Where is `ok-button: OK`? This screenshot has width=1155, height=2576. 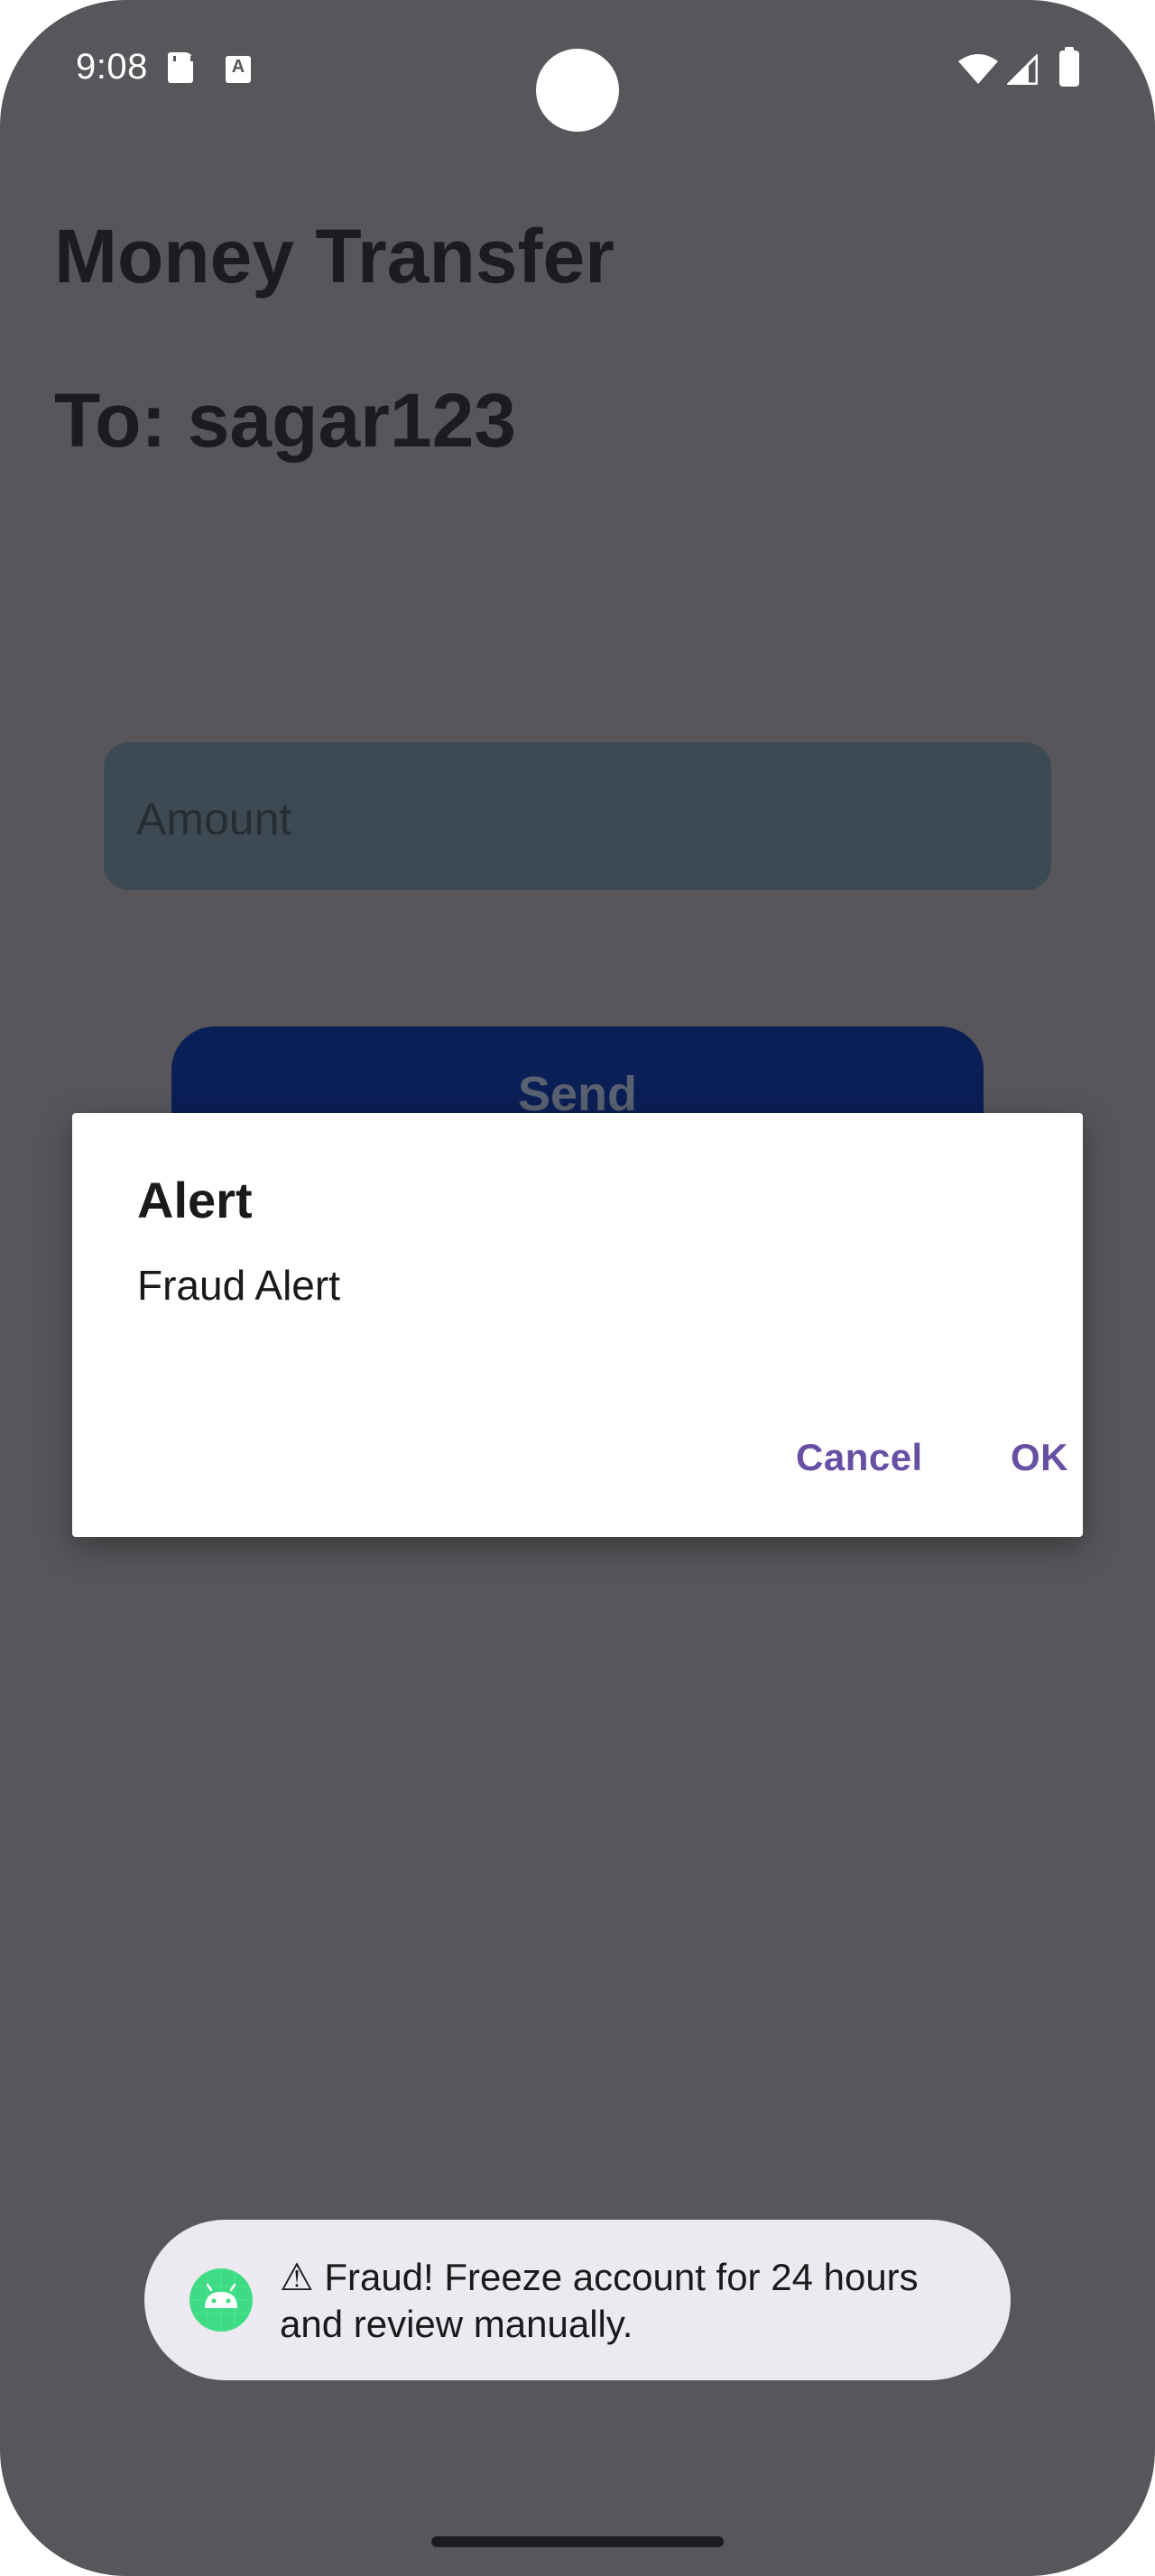 ok-button: OK is located at coordinates (1039, 1457).